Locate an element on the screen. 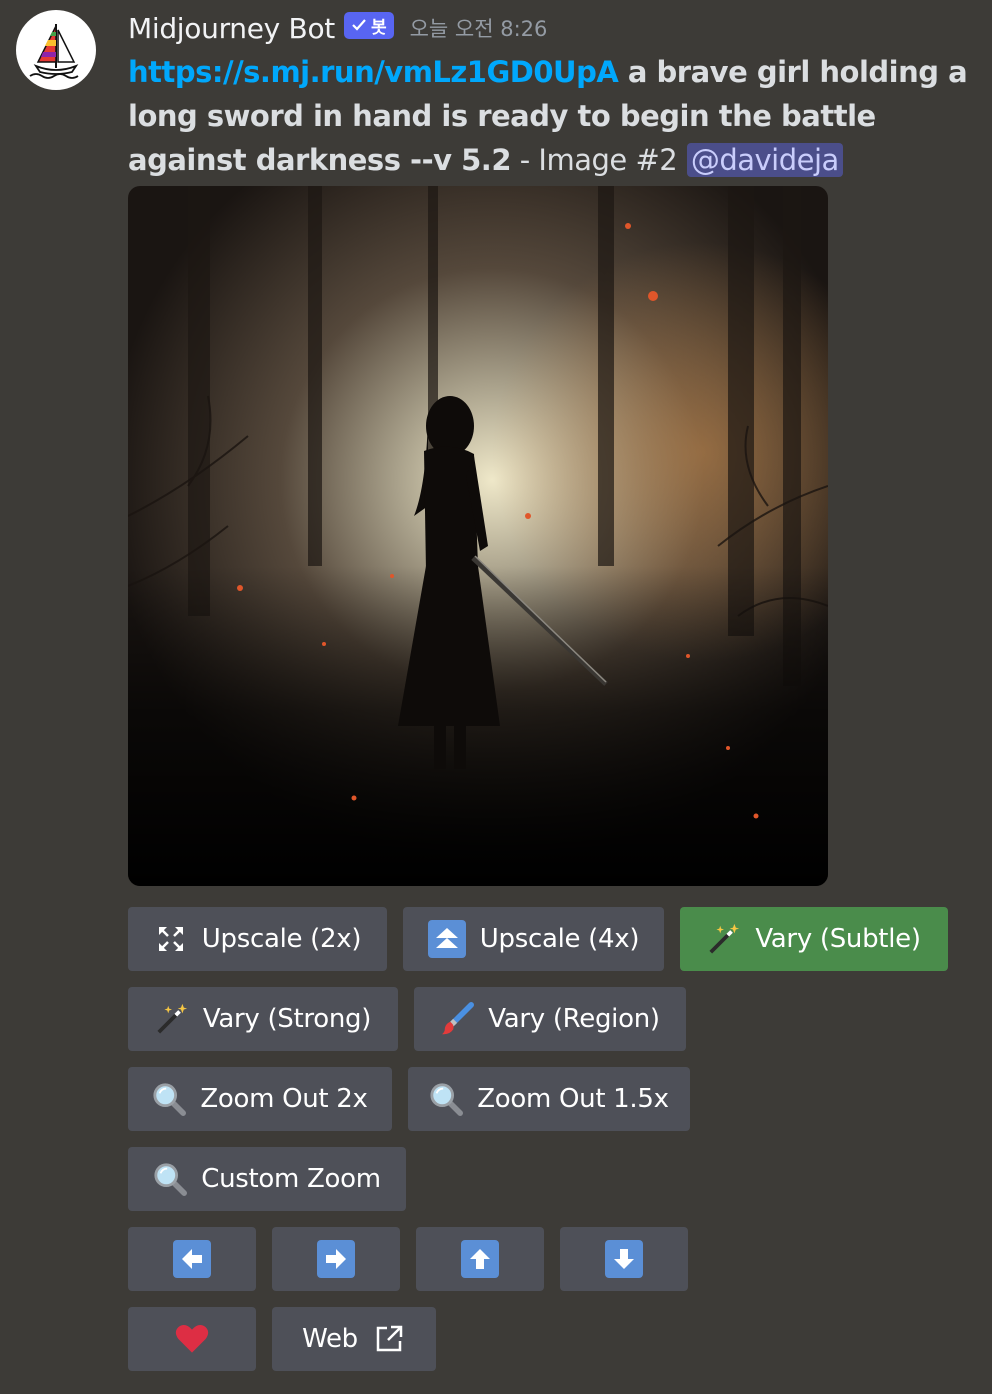 Image resolution: width=992 pixels, height=1394 pixels. double-up-arrow-icon is located at coordinates (446, 939).